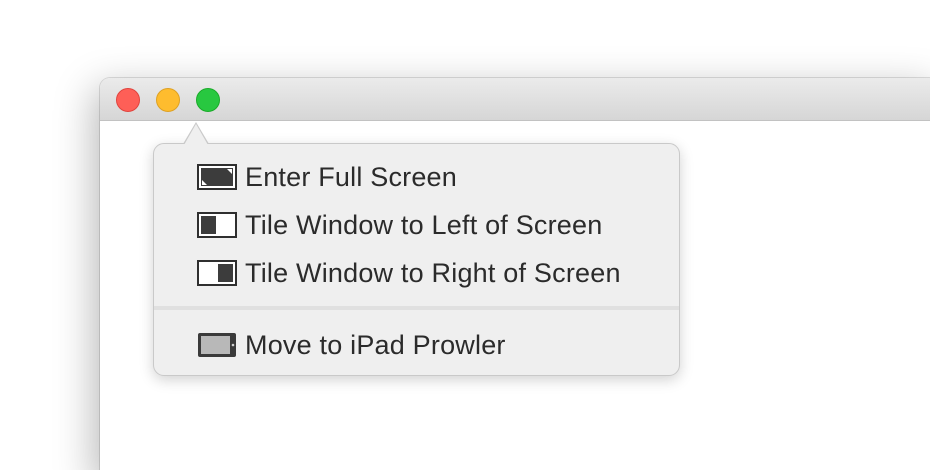 This screenshot has height=470, width=930. Describe the element at coordinates (351, 176) in the screenshot. I see `menu-item-label: Enter Full Screen` at that location.